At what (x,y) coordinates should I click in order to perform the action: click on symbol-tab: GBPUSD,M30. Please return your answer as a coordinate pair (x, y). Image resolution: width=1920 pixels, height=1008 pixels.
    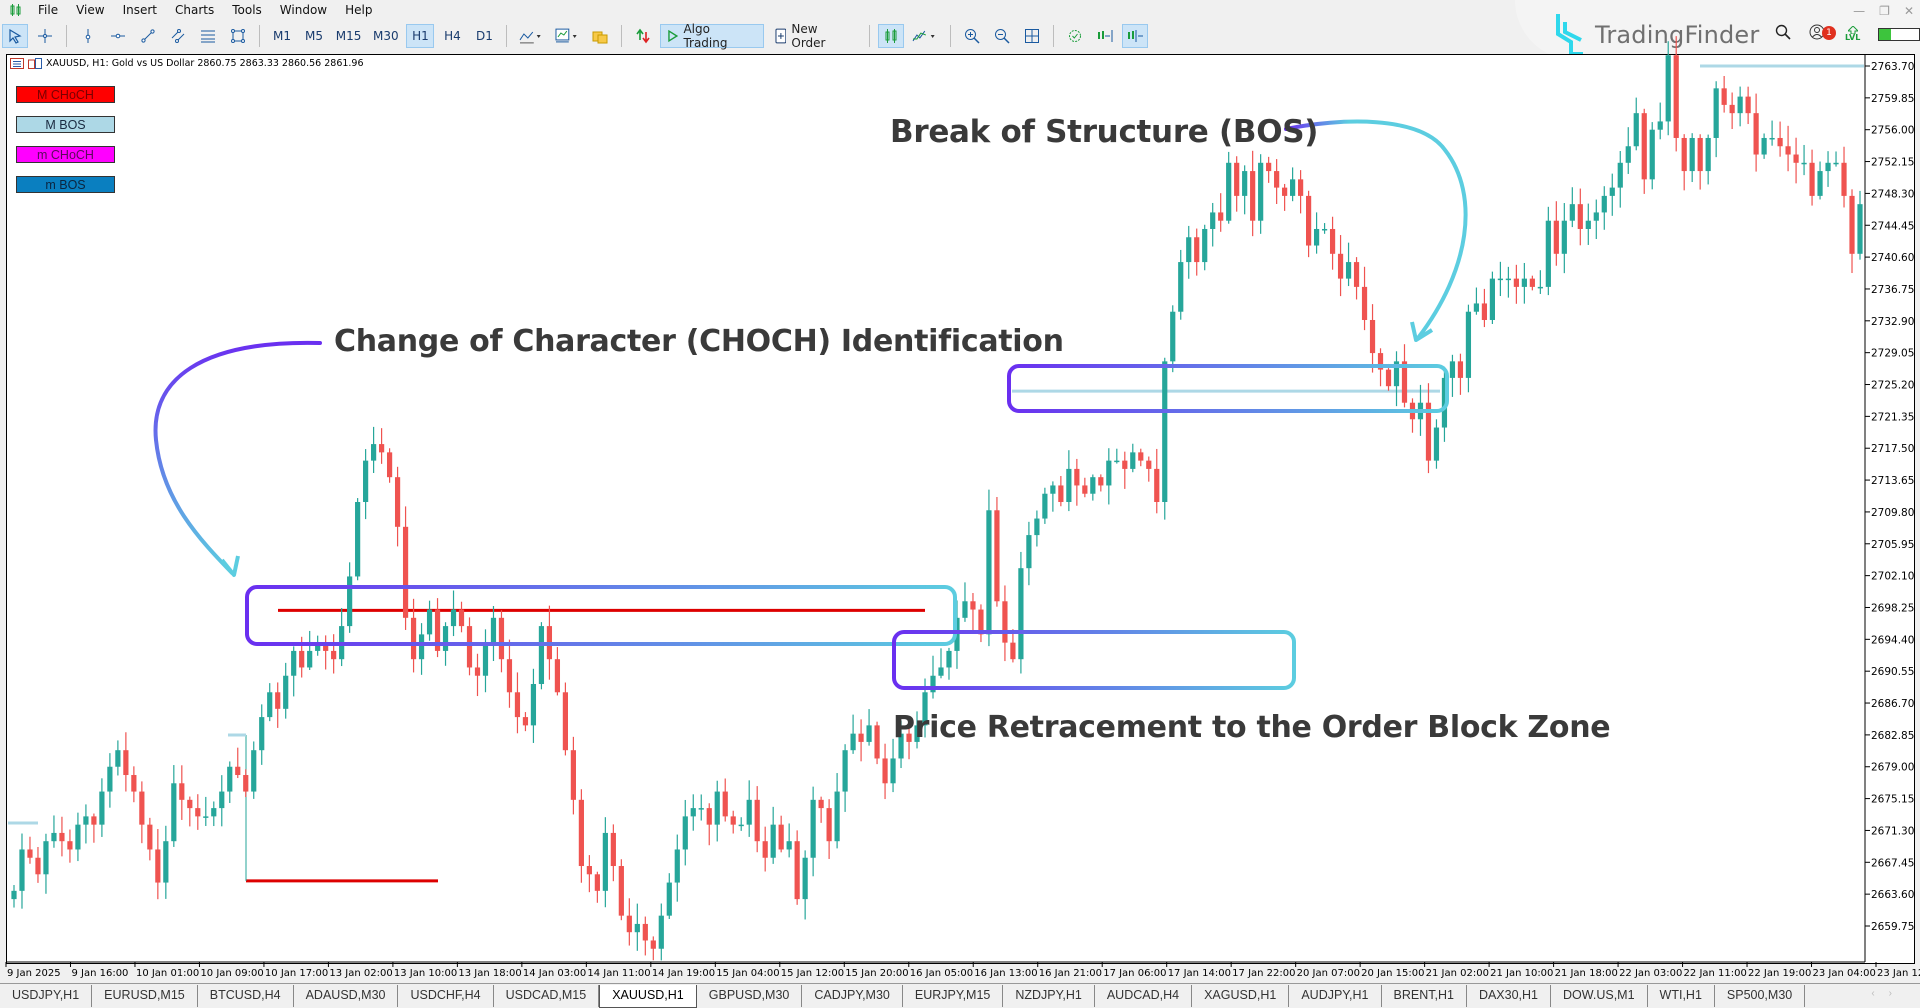
    Looking at the image, I should click on (750, 996).